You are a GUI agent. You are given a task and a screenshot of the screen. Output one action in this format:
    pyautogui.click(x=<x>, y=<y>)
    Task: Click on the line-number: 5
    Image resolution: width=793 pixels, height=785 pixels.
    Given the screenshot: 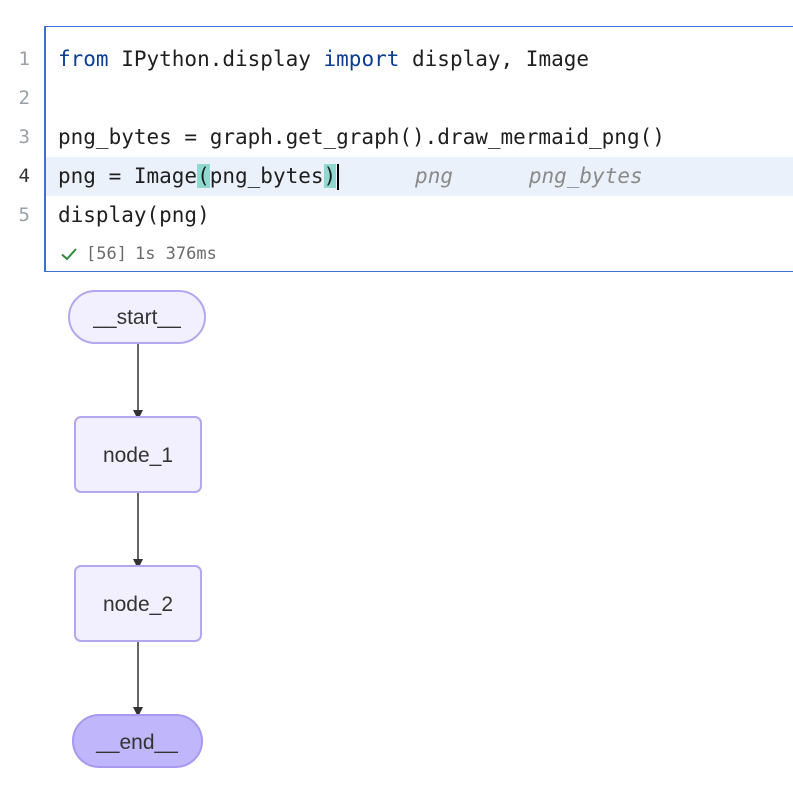 What is the action you would take?
    pyautogui.click(x=24, y=215)
    